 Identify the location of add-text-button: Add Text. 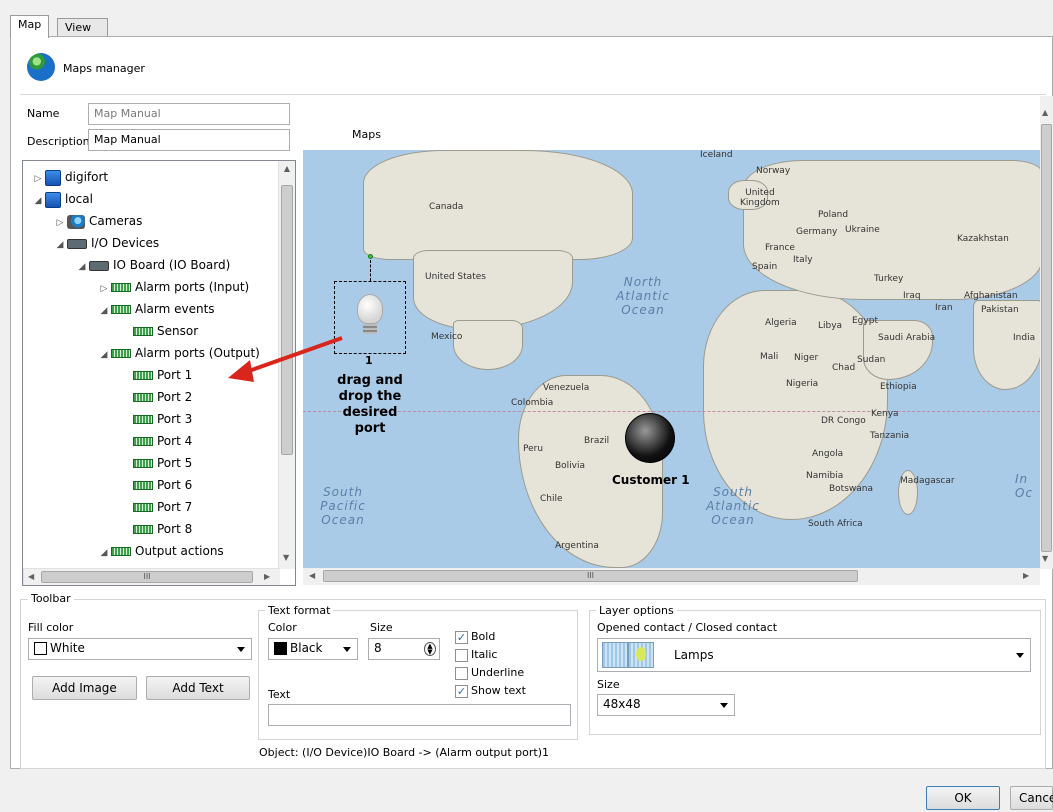
(198, 688).